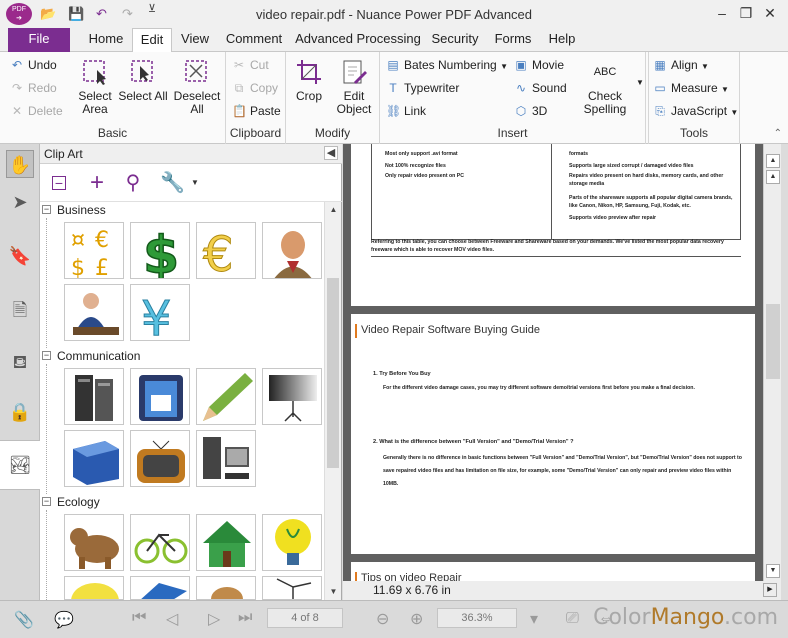 The image size is (788, 638). What do you see at coordinates (562, 40) in the screenshot?
I see `tab-help: Help` at bounding box center [562, 40].